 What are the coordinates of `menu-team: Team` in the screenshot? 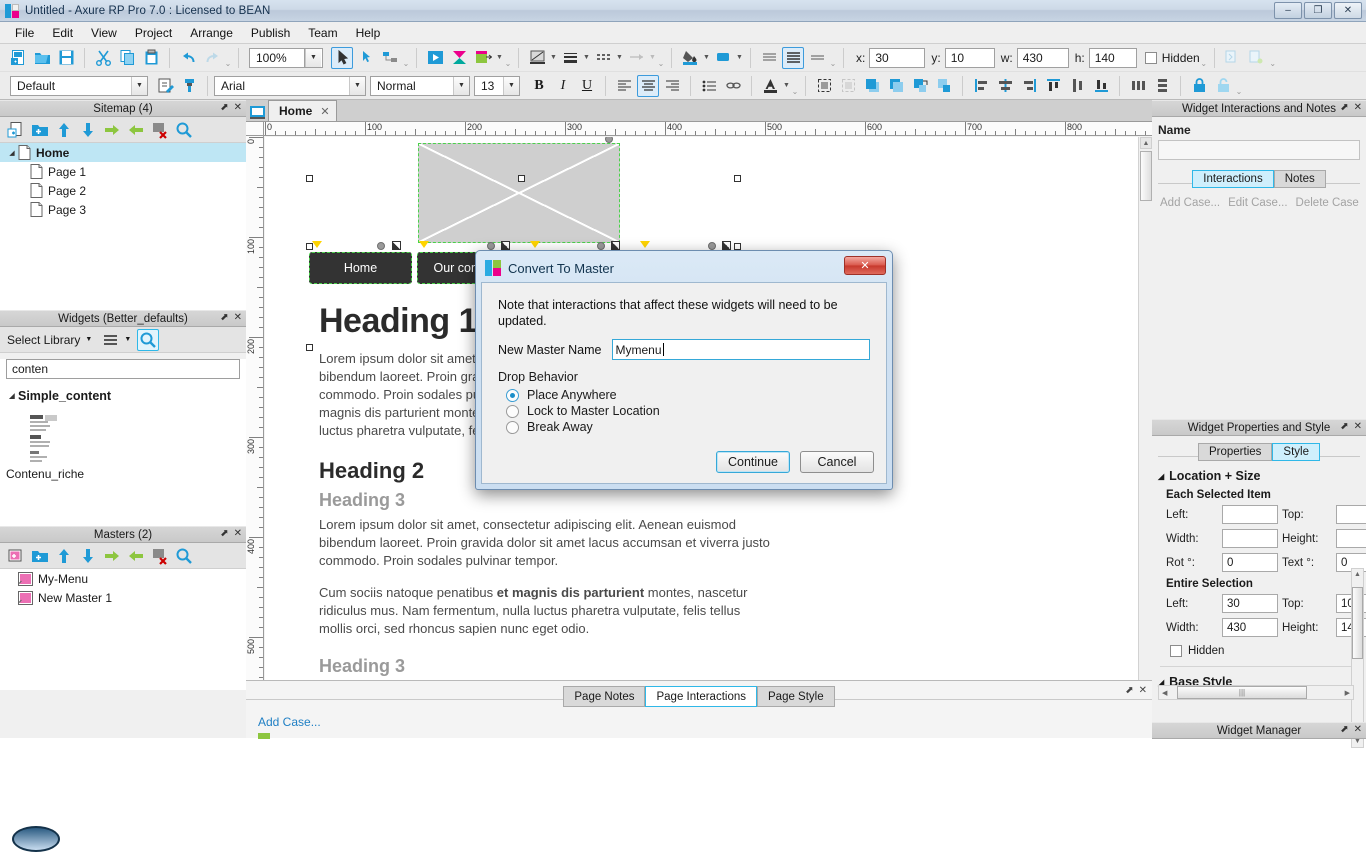 It's located at (322, 33).